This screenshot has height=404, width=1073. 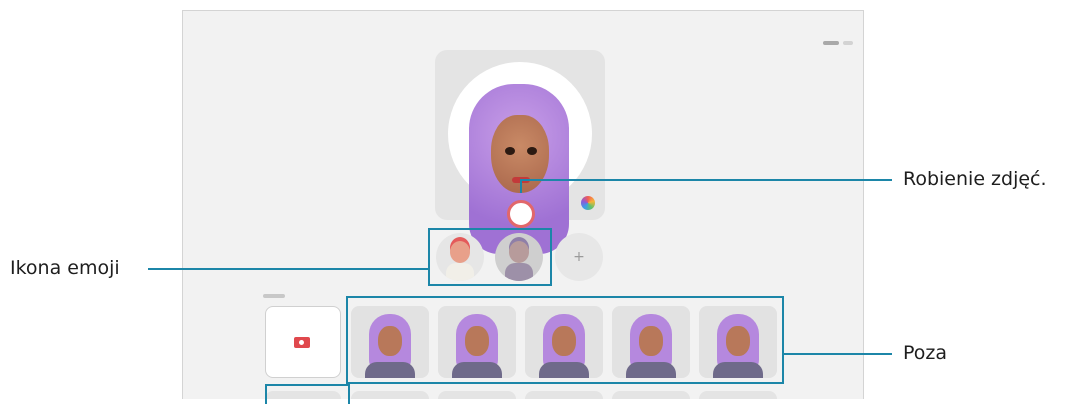 What do you see at coordinates (848, 43) in the screenshot?
I see `top-action-secondary` at bounding box center [848, 43].